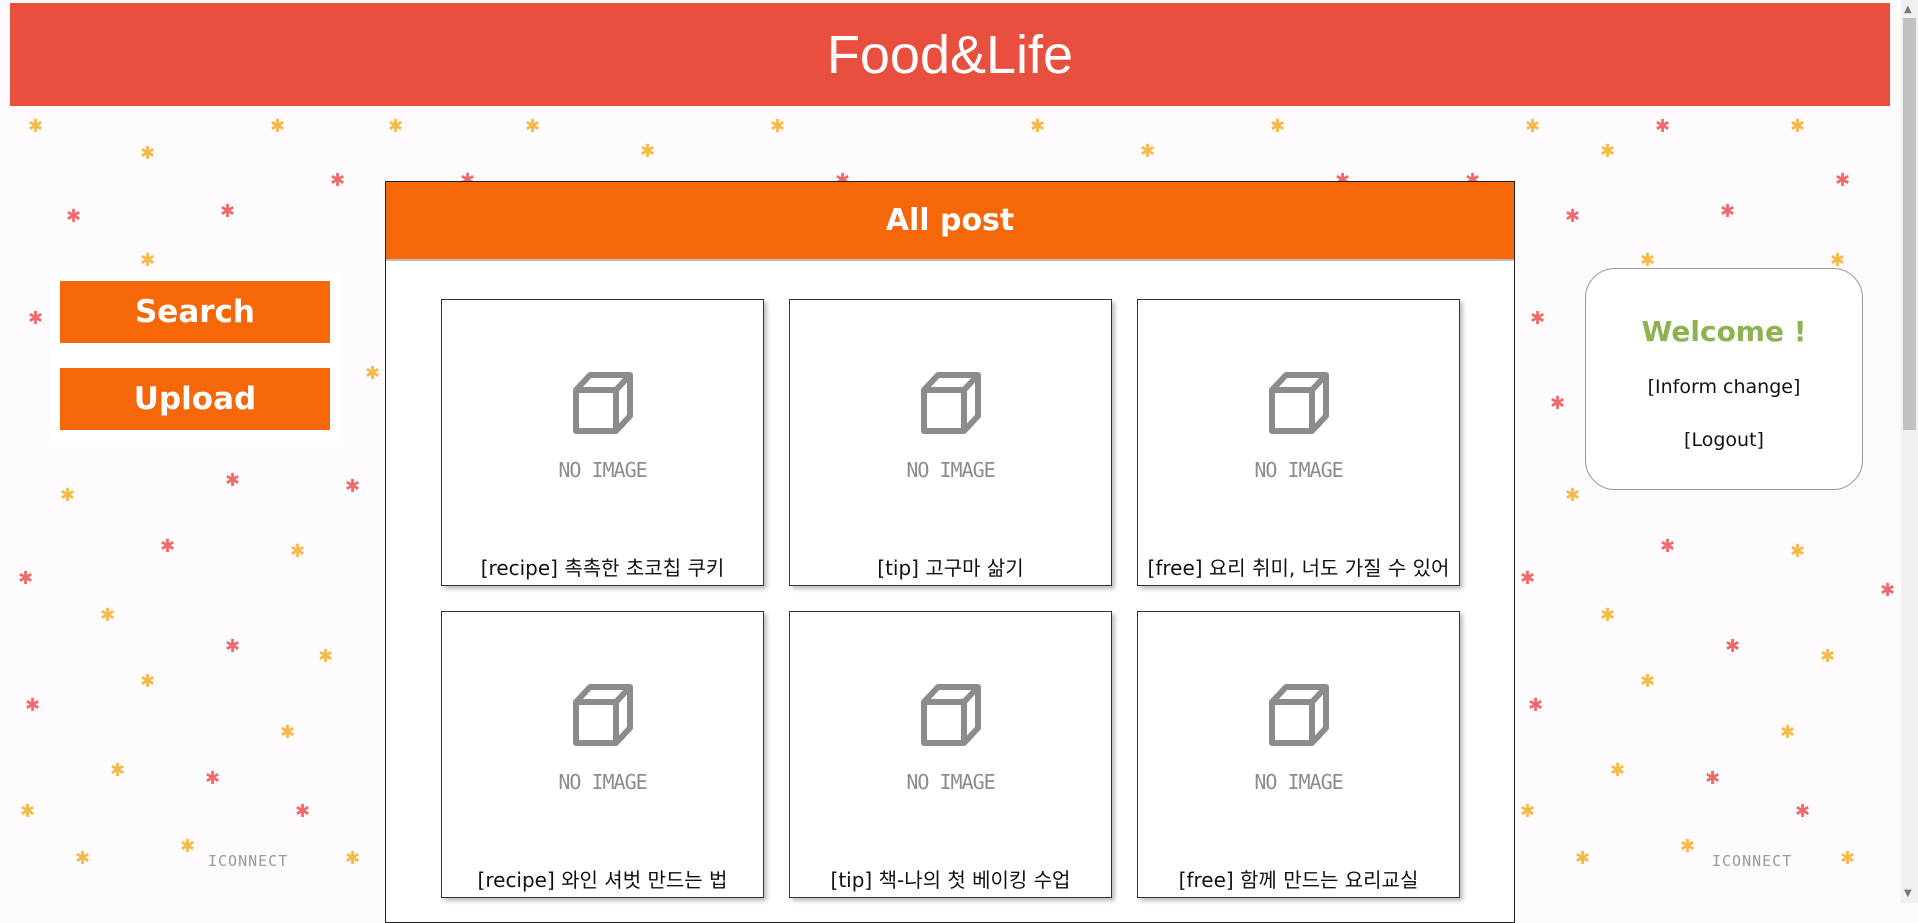  I want to click on post-title: [recipe] 와인 셔벗 만드는 법, so click(602, 878).